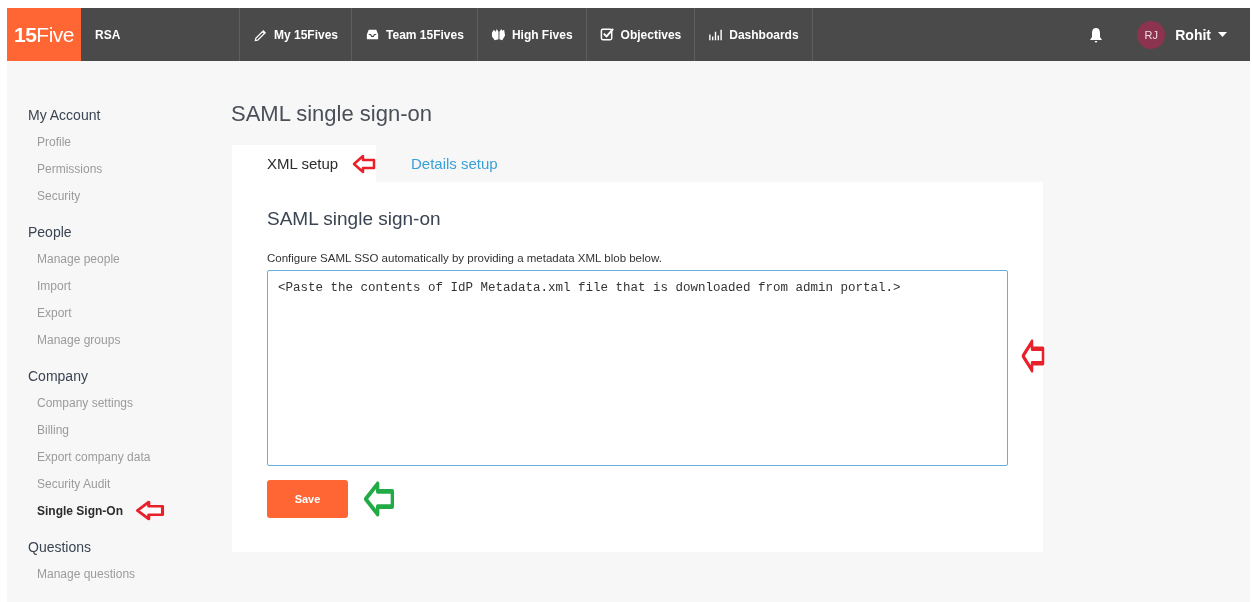  What do you see at coordinates (74, 258) in the screenshot?
I see `sidebar-link: Manage people` at bounding box center [74, 258].